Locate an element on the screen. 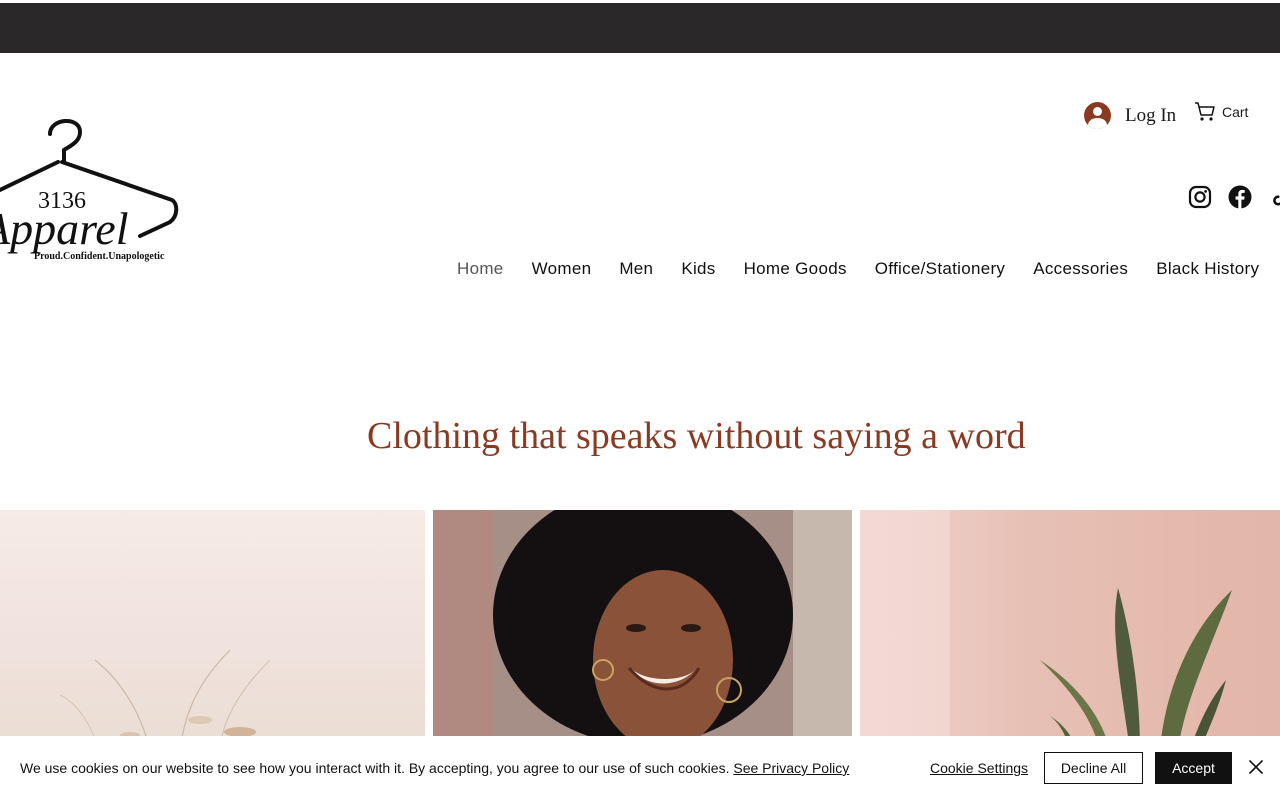 The height and width of the screenshot is (800, 1280). cookie-settings-link: Cookie Settings is located at coordinates (979, 768).